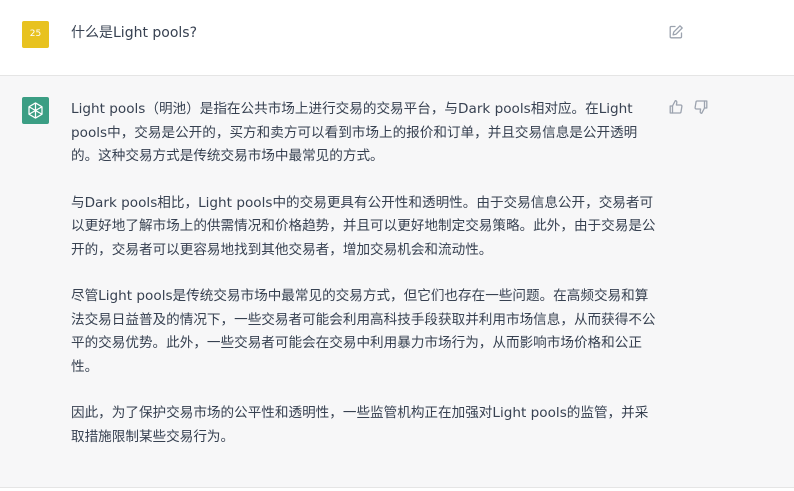 The height and width of the screenshot is (491, 794). Describe the element at coordinates (35, 34) in the screenshot. I see `user-avatar: 25` at that location.